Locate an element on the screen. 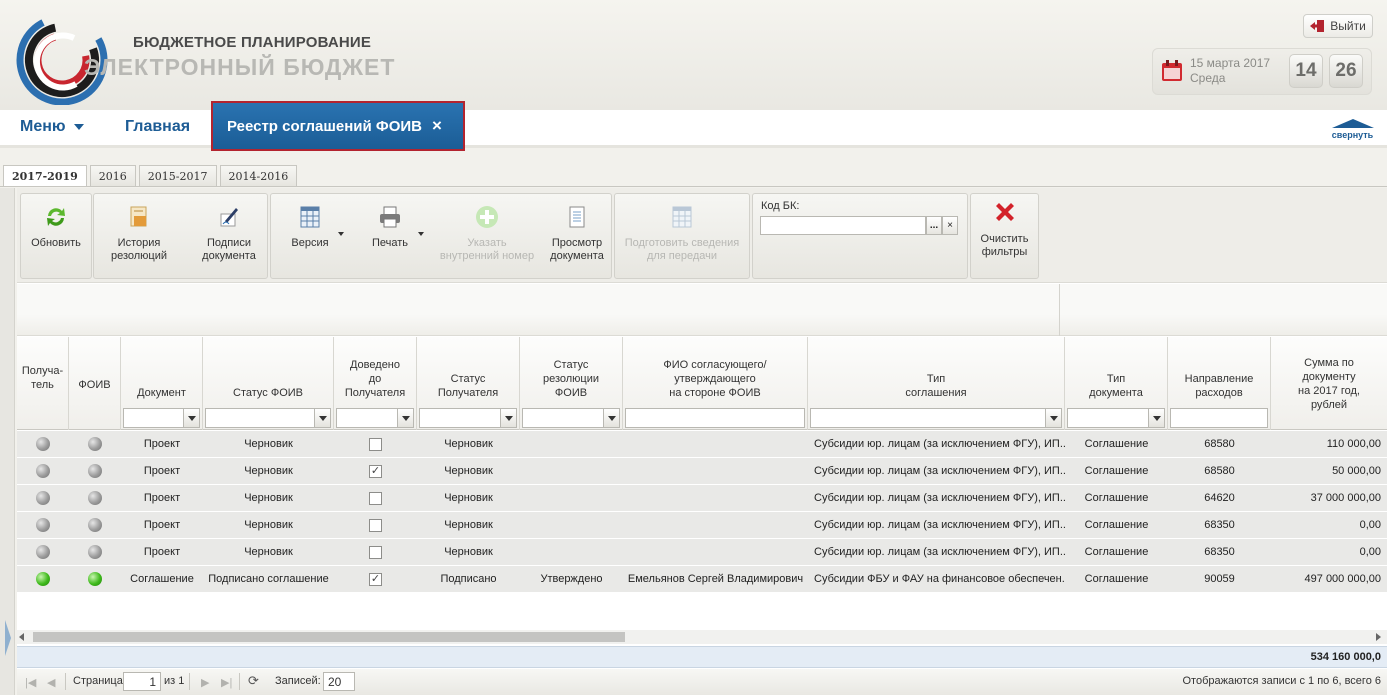 Image resolution: width=1387 pixels, height=695 pixels. tab-year-2017-2019: 2017-2019 is located at coordinates (45, 176).